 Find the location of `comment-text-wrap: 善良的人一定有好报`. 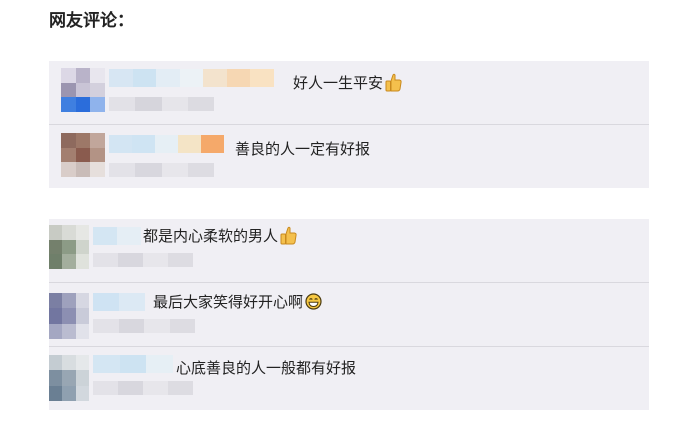

comment-text-wrap: 善良的人一定有好报 is located at coordinates (302, 148).